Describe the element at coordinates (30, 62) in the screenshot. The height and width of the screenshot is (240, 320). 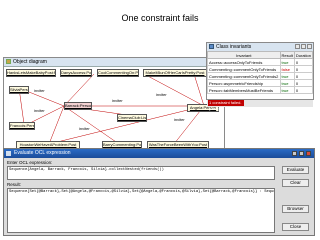
I see `object-diagram-title: Object diagram` at that location.